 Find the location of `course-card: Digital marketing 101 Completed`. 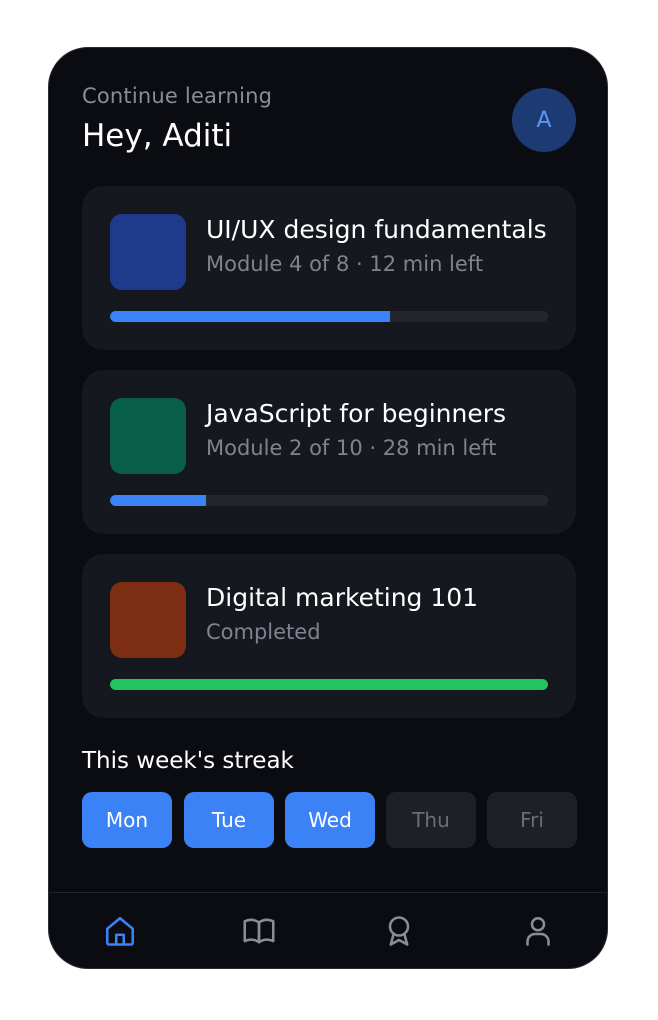

course-card: Digital marketing 101 Completed is located at coordinates (329, 636).